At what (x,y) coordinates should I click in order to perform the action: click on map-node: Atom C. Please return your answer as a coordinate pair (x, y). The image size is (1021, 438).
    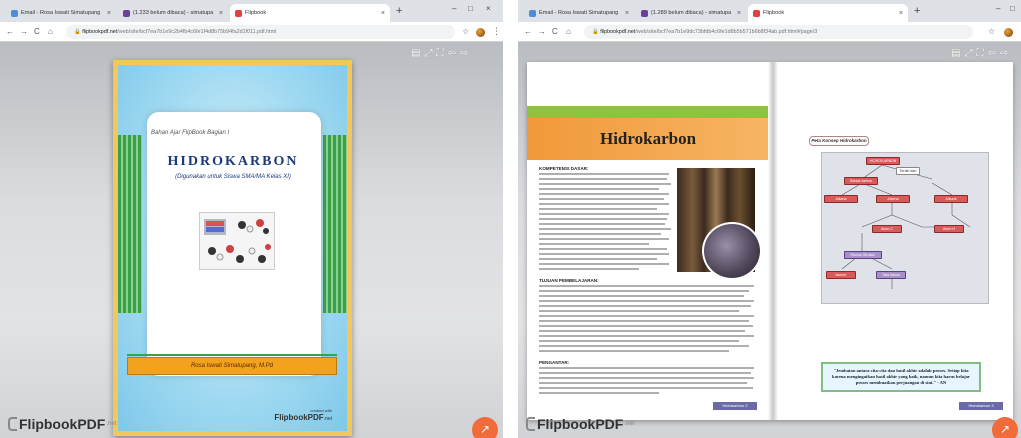
    Looking at the image, I should click on (887, 229).